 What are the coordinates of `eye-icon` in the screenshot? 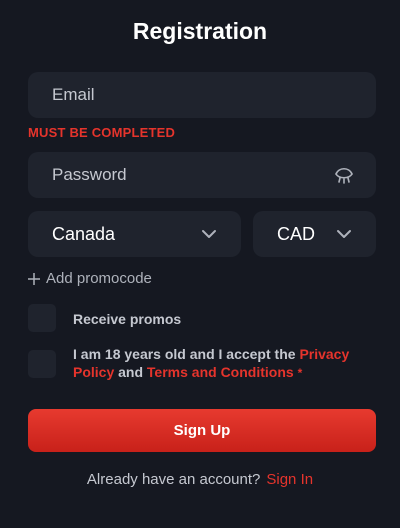 It's located at (344, 175).